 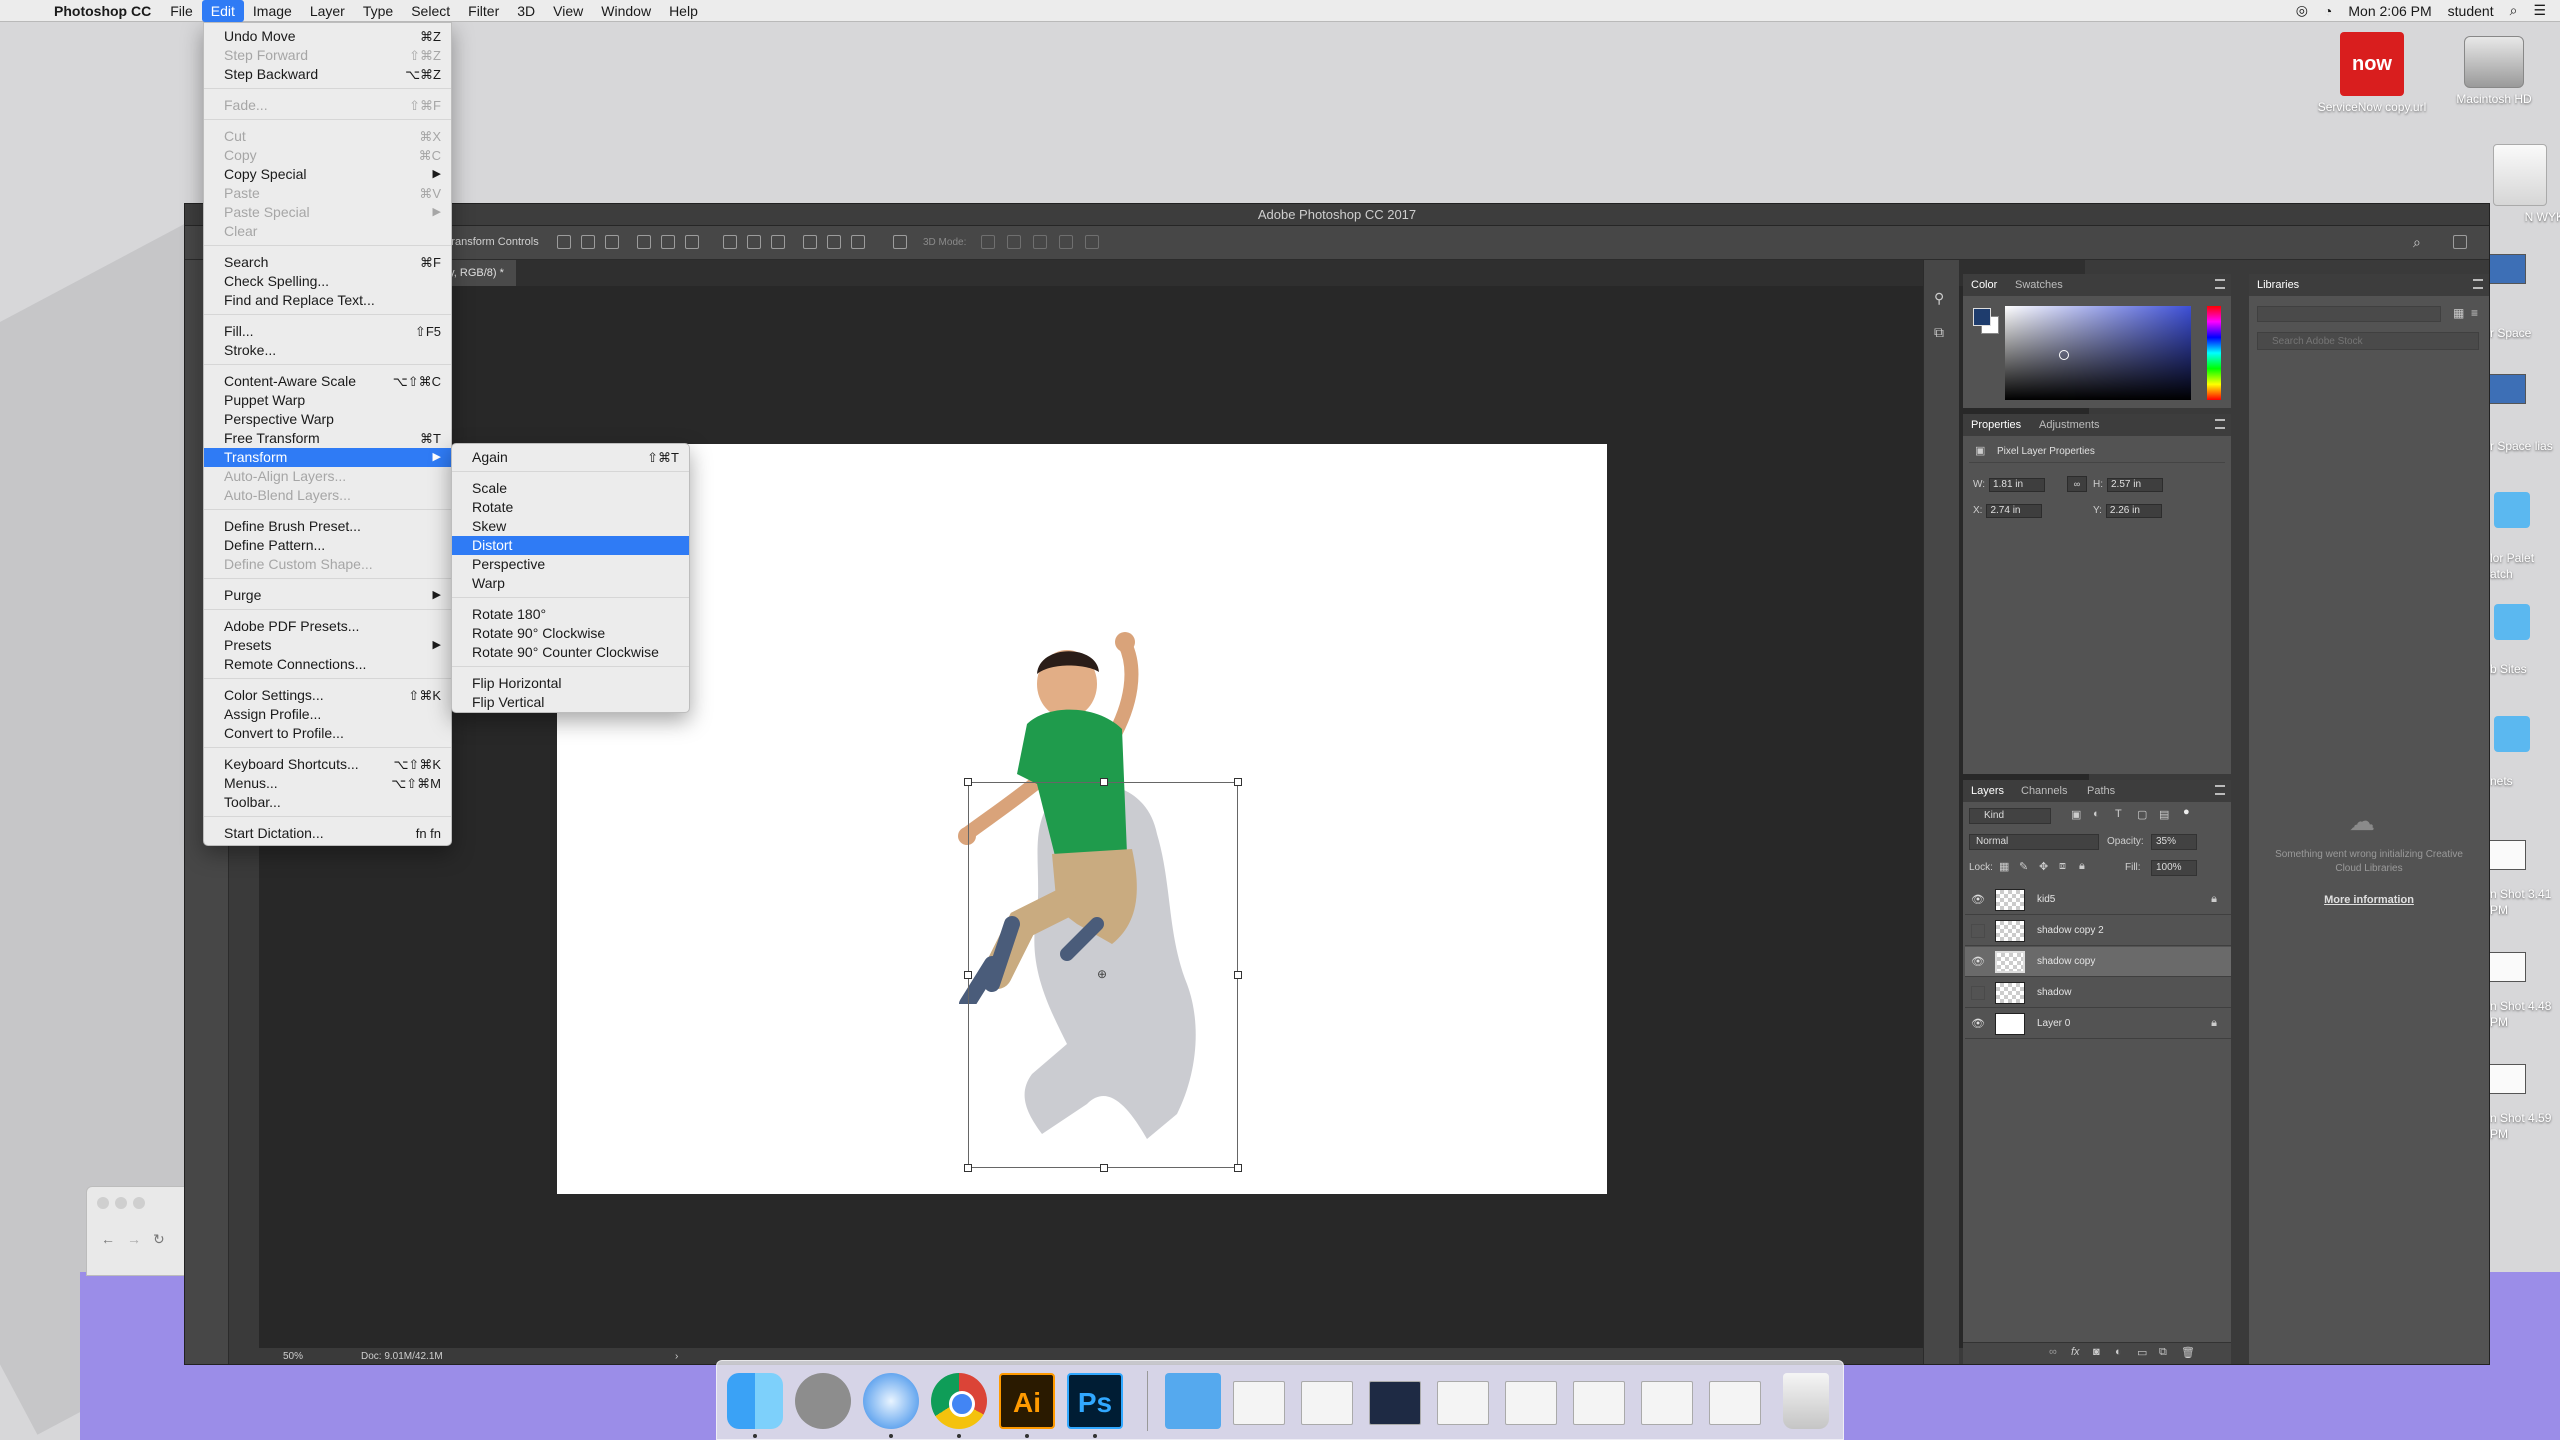 What do you see at coordinates (2494, 71) in the screenshot?
I see `desktop-icon-macintosh-hd: Macintosh HD` at bounding box center [2494, 71].